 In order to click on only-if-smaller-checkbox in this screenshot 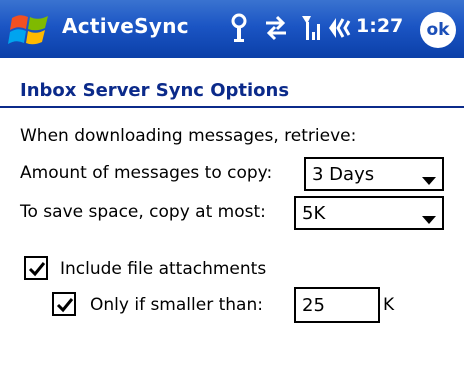, I will do `click(64, 304)`.